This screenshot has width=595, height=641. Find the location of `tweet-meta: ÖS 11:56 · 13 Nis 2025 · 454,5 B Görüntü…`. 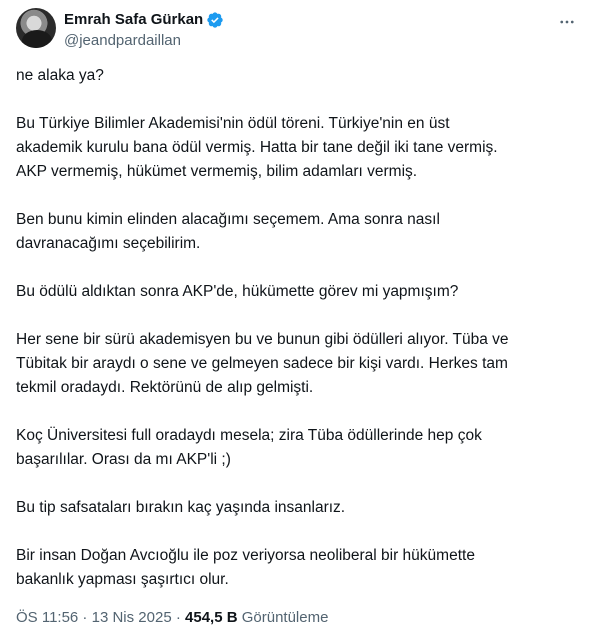

tweet-meta: ÖS 11:56 · 13 Nis 2025 · 454,5 B Görüntü… is located at coordinates (172, 618).